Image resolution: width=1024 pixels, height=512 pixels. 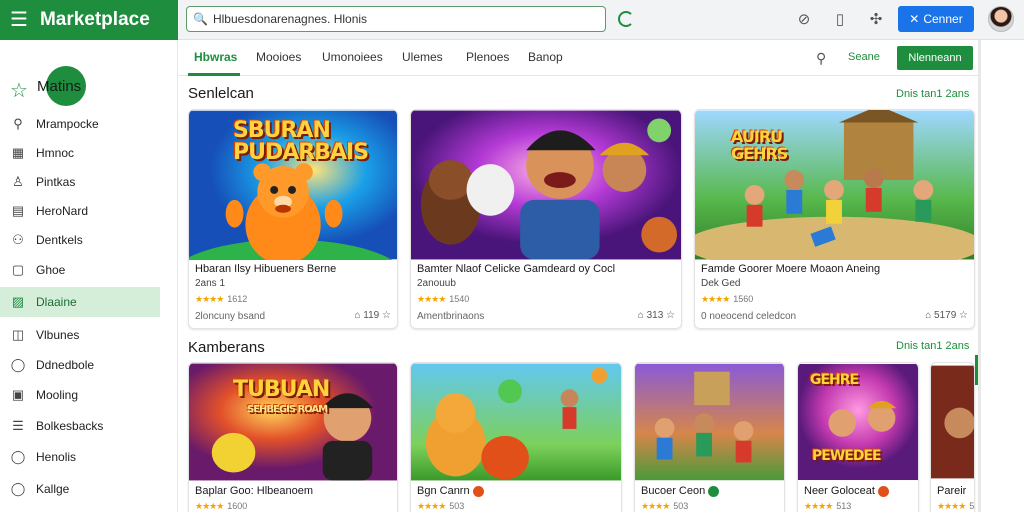 What do you see at coordinates (839, 491) in the screenshot?
I see `game-title: Neer Goloceat` at bounding box center [839, 491].